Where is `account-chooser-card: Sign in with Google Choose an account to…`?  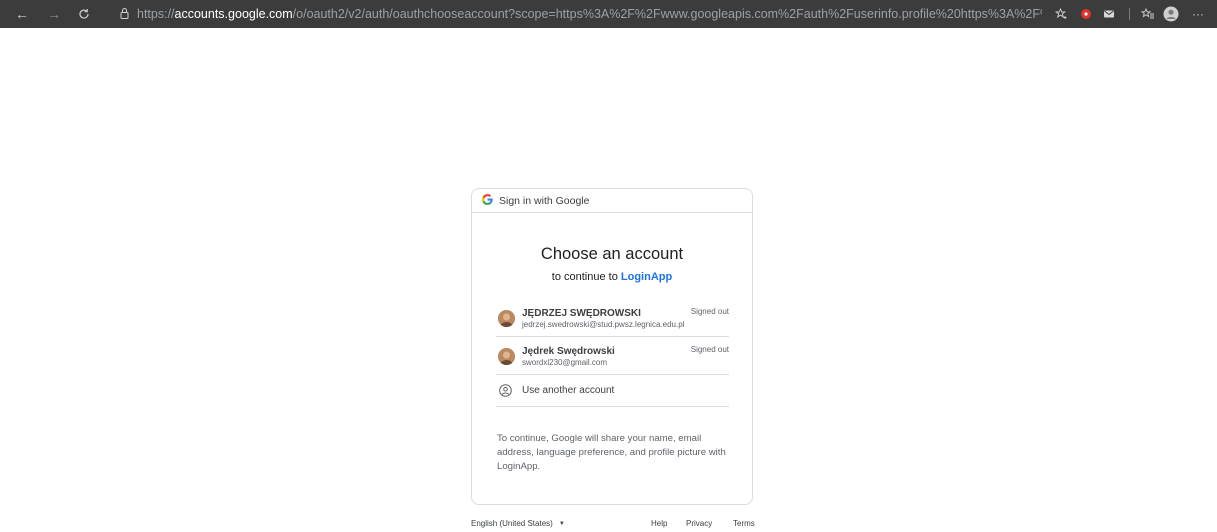
account-chooser-card: Sign in with Google Choose an account to… is located at coordinates (612, 346).